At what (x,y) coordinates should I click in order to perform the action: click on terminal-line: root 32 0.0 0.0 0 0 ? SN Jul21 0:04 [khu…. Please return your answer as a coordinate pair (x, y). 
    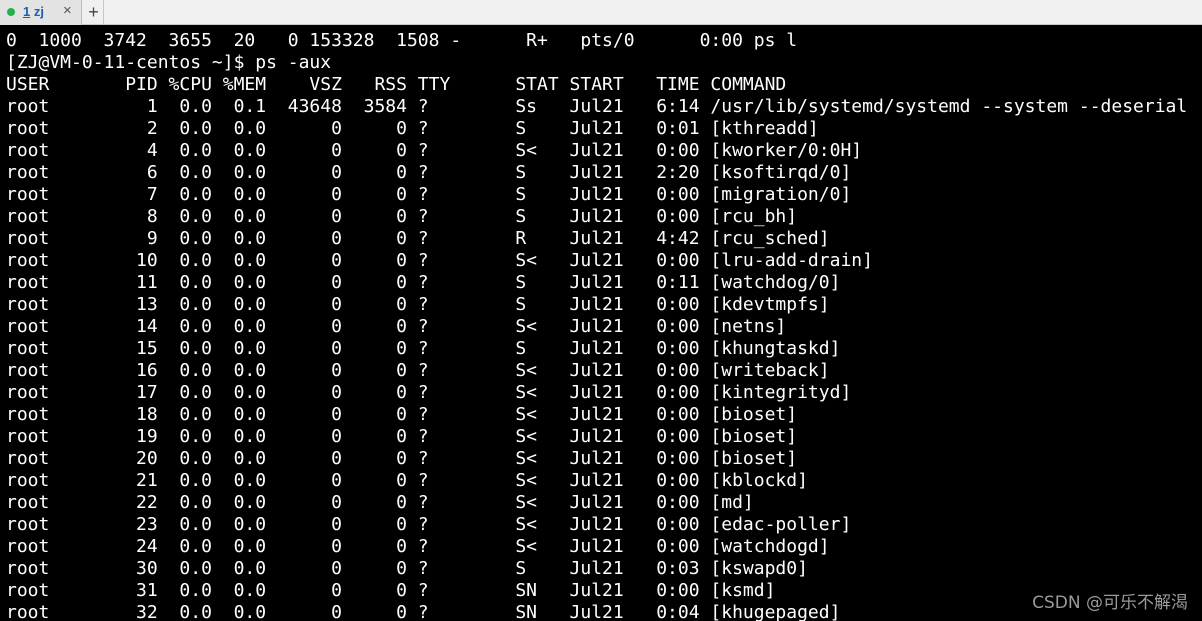
    Looking at the image, I should click on (423, 611).